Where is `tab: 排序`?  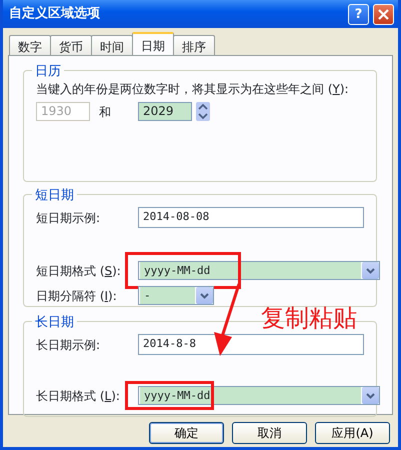 tab: 排序 is located at coordinates (194, 45).